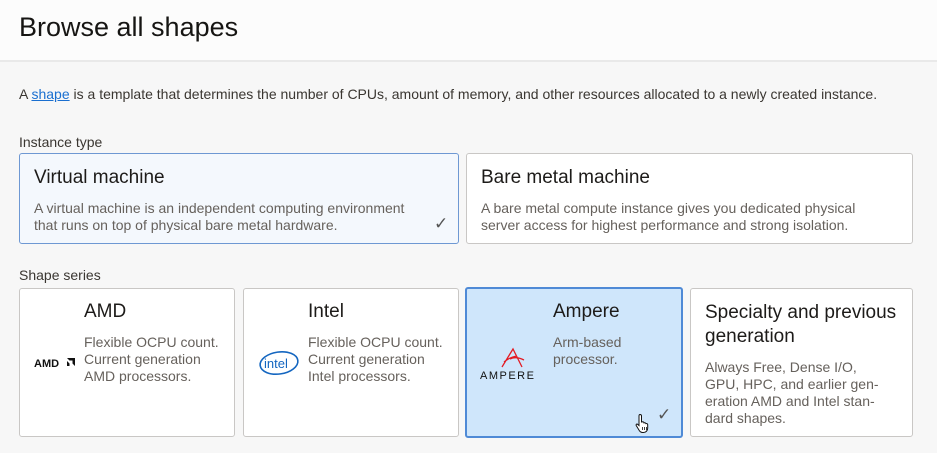 Image resolution: width=937 pixels, height=453 pixels. What do you see at coordinates (50, 94) in the screenshot?
I see `shape-link: shape` at bounding box center [50, 94].